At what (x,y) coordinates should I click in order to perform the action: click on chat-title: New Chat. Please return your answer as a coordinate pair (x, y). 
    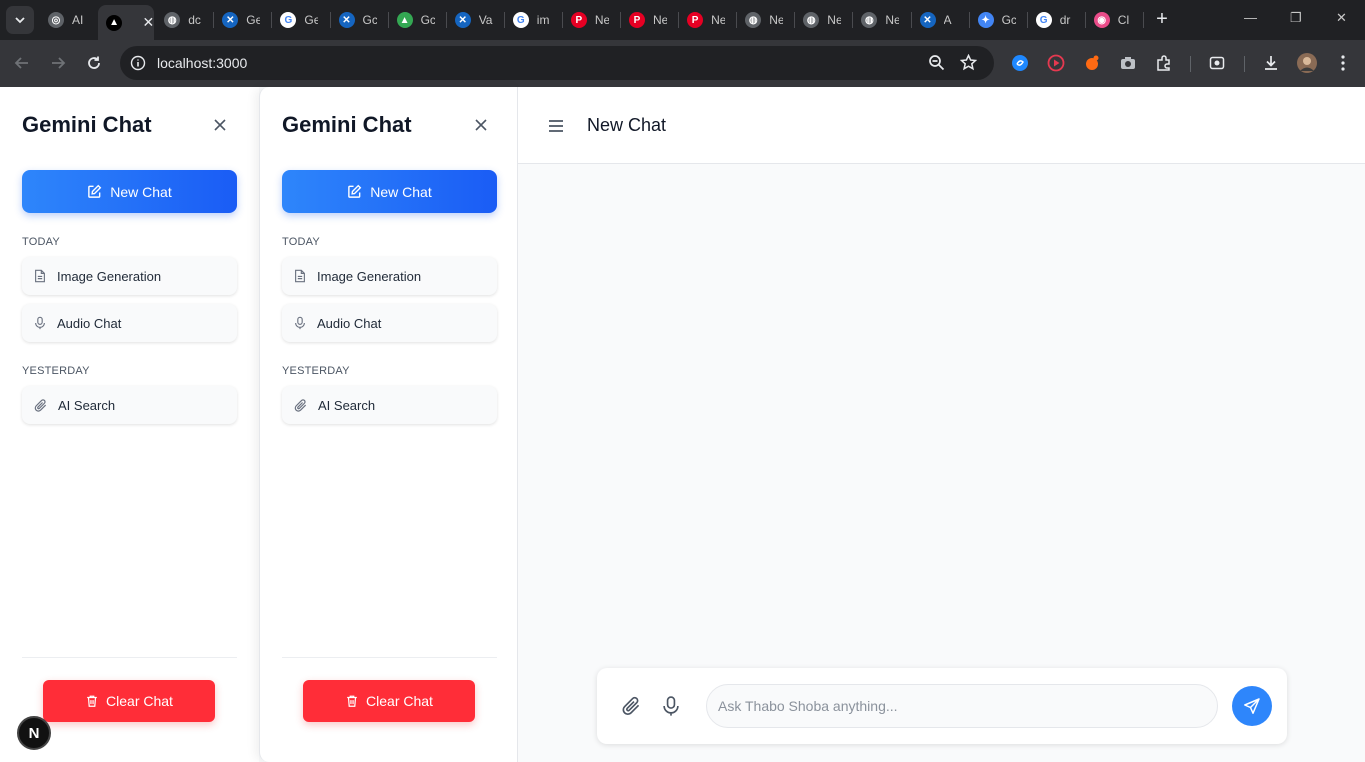
    Looking at the image, I should click on (627, 125).